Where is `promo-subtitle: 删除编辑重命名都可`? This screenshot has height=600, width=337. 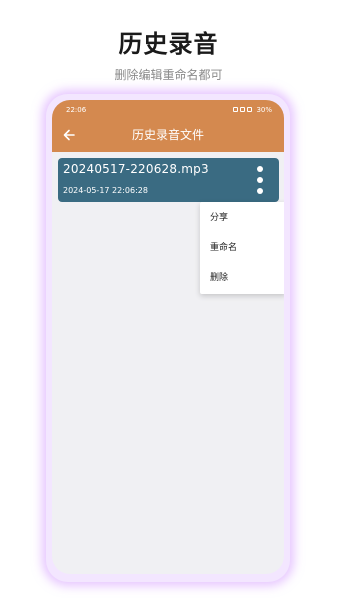
promo-subtitle: 删除编辑重命名都可 is located at coordinates (168, 75).